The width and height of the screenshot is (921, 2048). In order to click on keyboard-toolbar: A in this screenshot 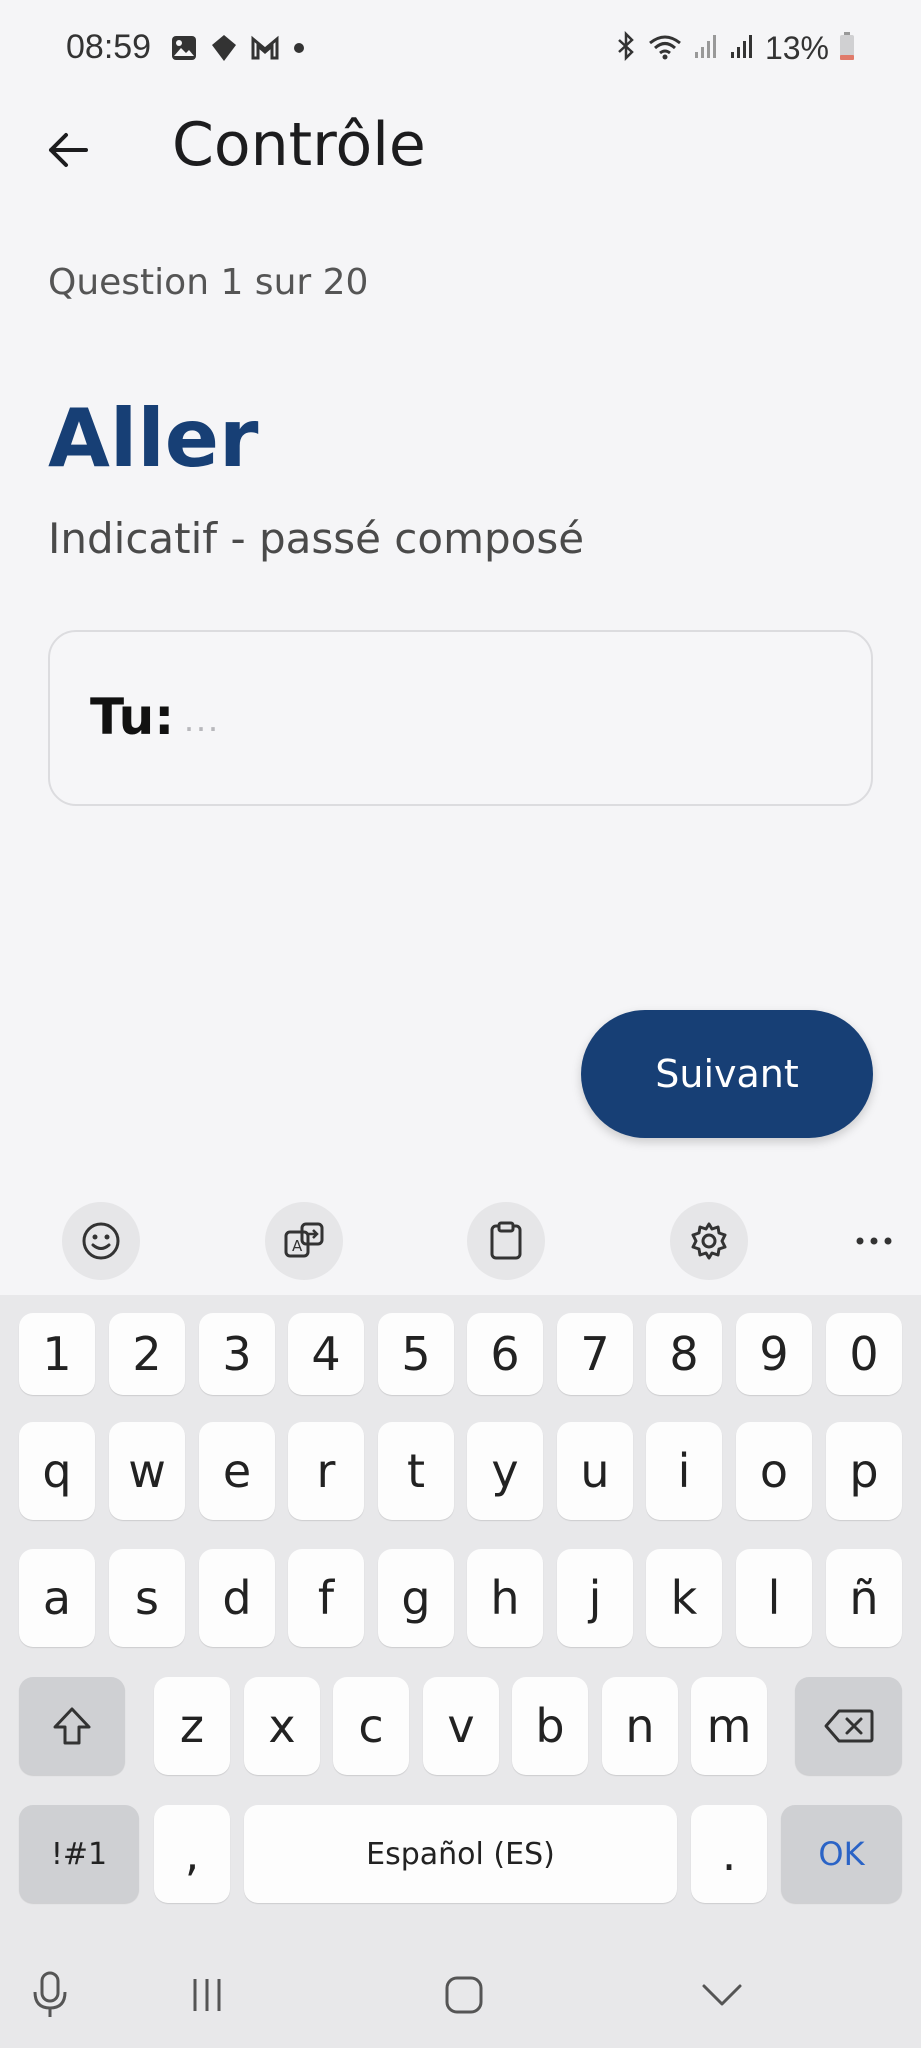, I will do `click(460, 1242)`.